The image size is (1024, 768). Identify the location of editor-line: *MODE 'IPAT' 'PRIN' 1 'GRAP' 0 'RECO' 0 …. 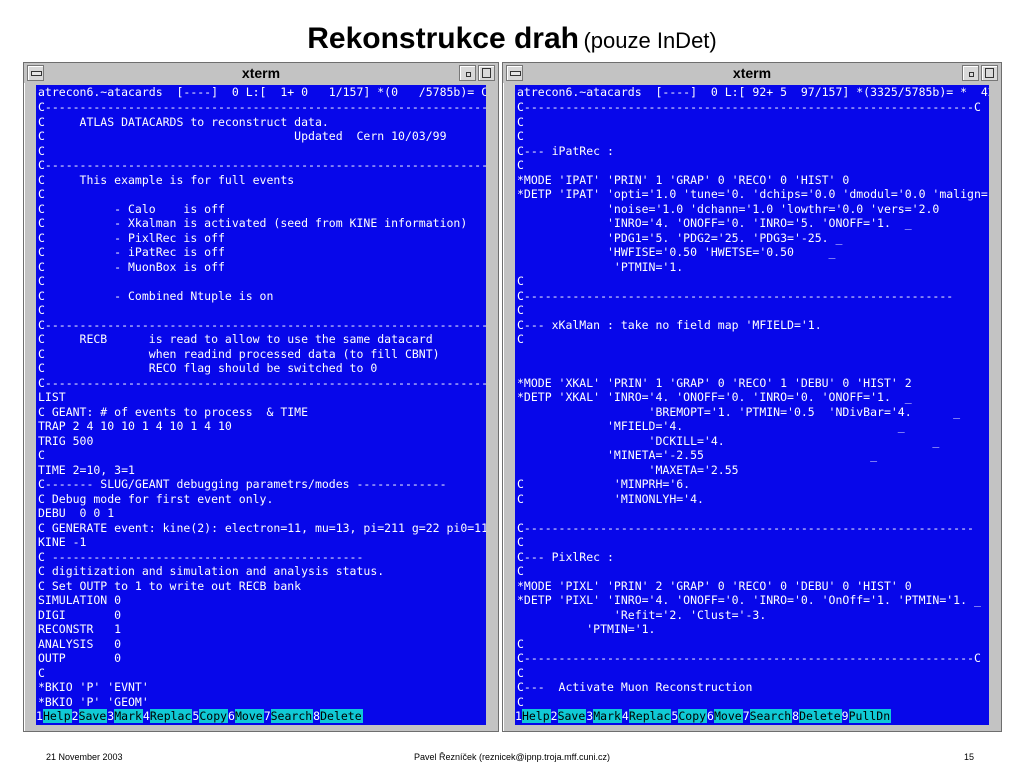
(752, 180).